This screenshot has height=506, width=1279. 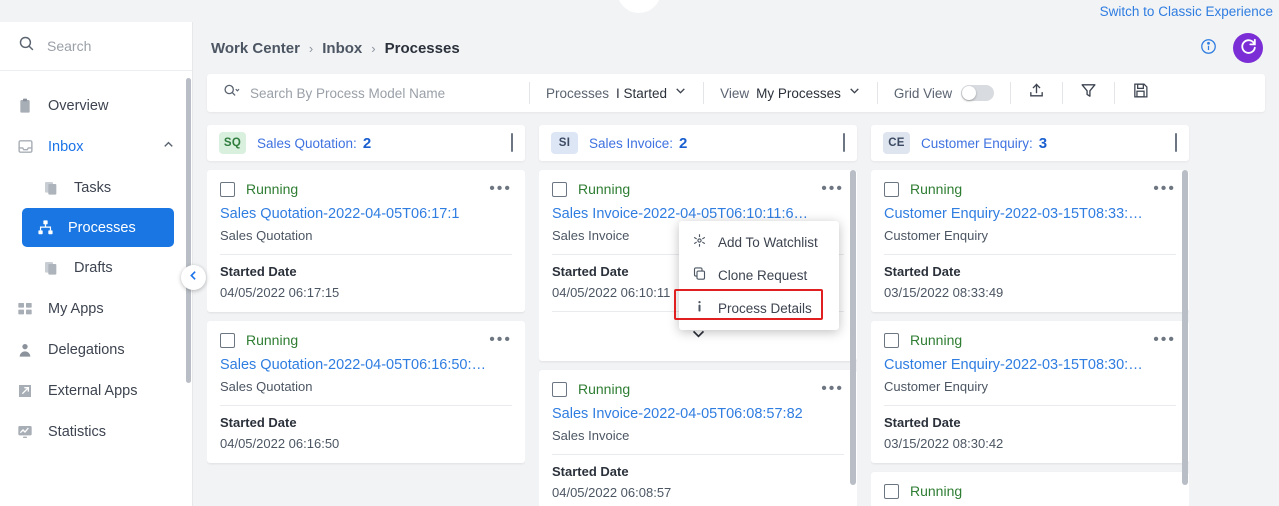 I want to click on sidebar-item-statistics: Statistics, so click(x=96, y=431).